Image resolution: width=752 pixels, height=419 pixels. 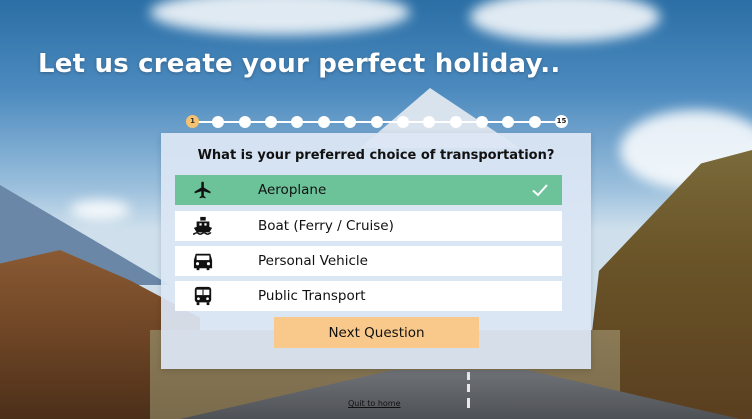 I want to click on quit-to-home-link: Quit to home, so click(x=374, y=403).